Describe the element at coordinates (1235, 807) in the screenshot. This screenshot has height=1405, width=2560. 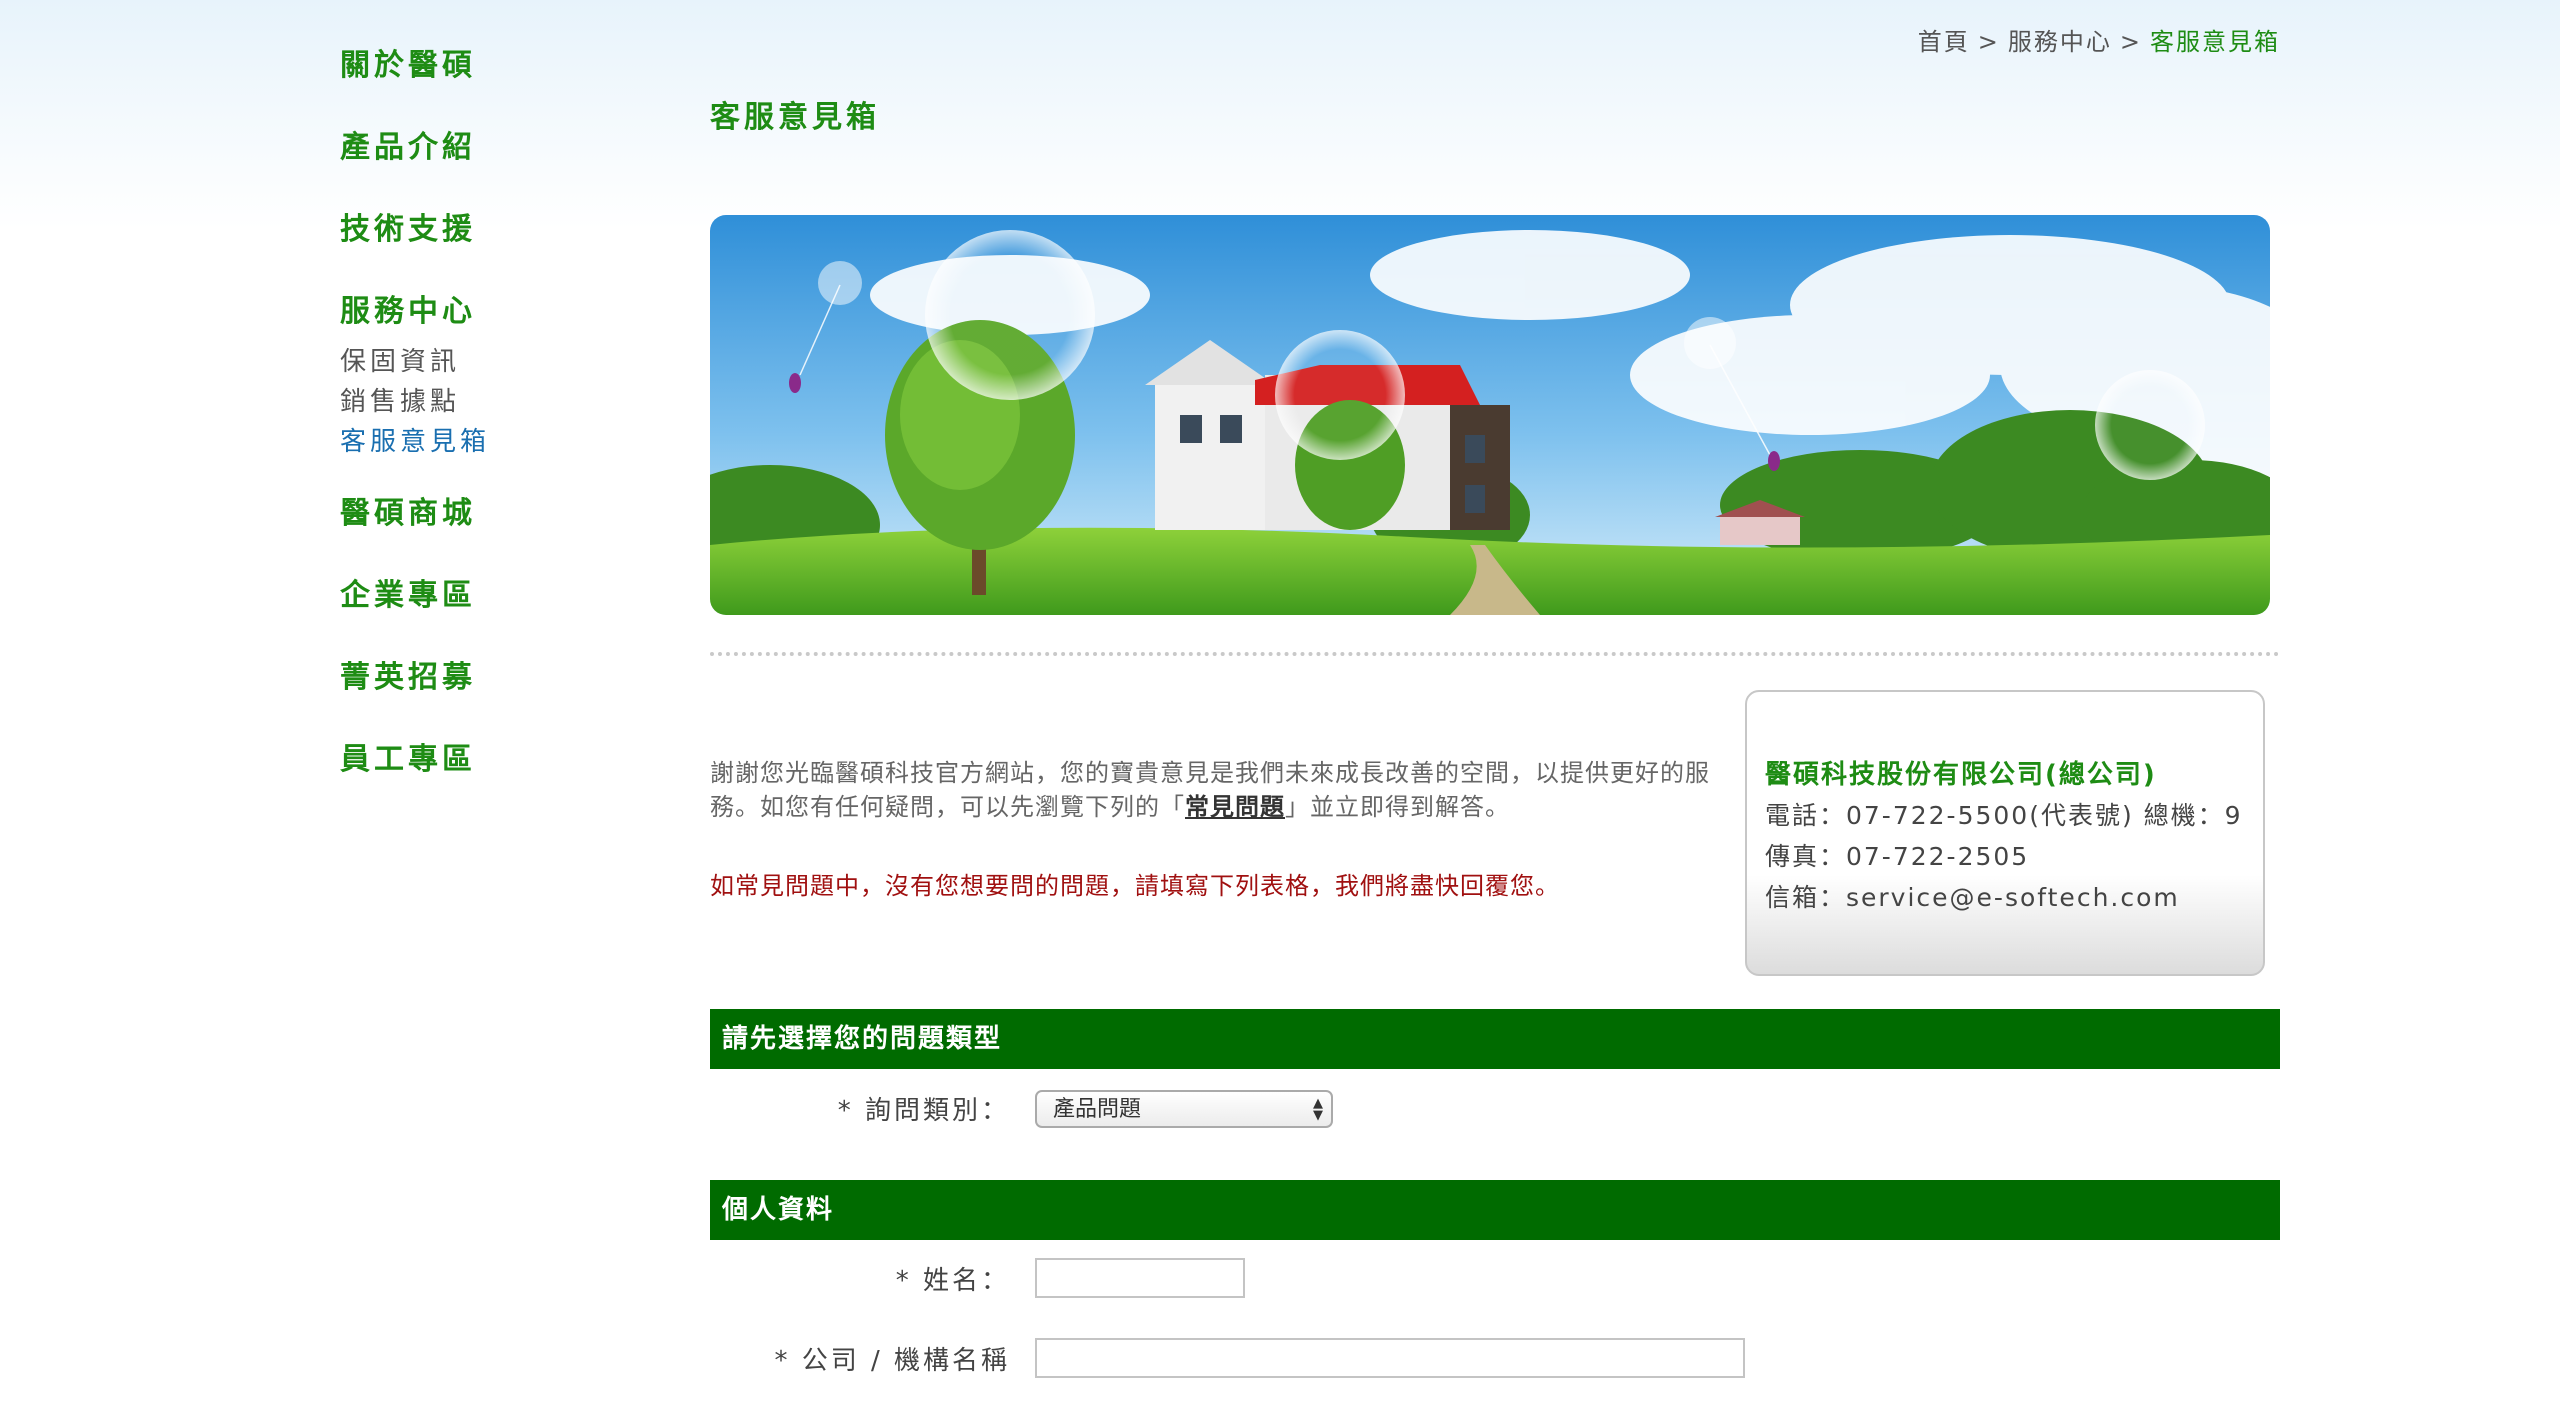
I see `faq-link: 常見問題` at that location.